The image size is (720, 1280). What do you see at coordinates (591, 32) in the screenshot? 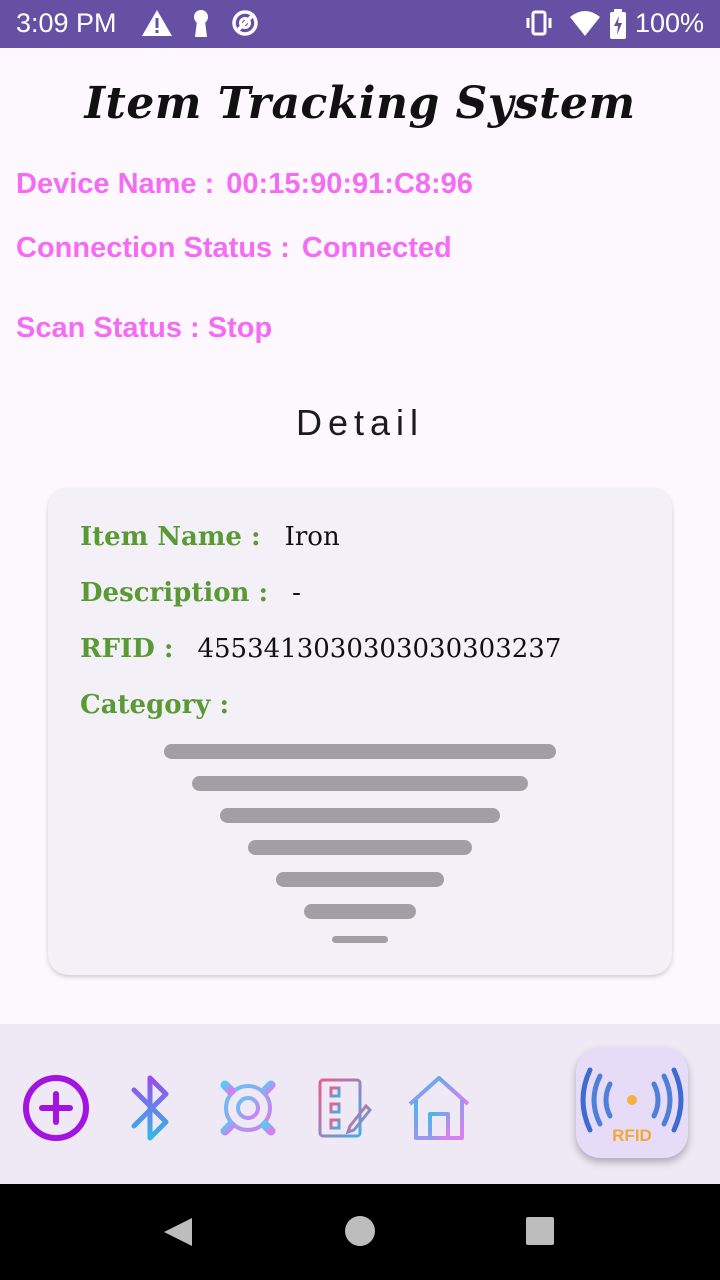
I see `svg-text: 4` at bounding box center [591, 32].